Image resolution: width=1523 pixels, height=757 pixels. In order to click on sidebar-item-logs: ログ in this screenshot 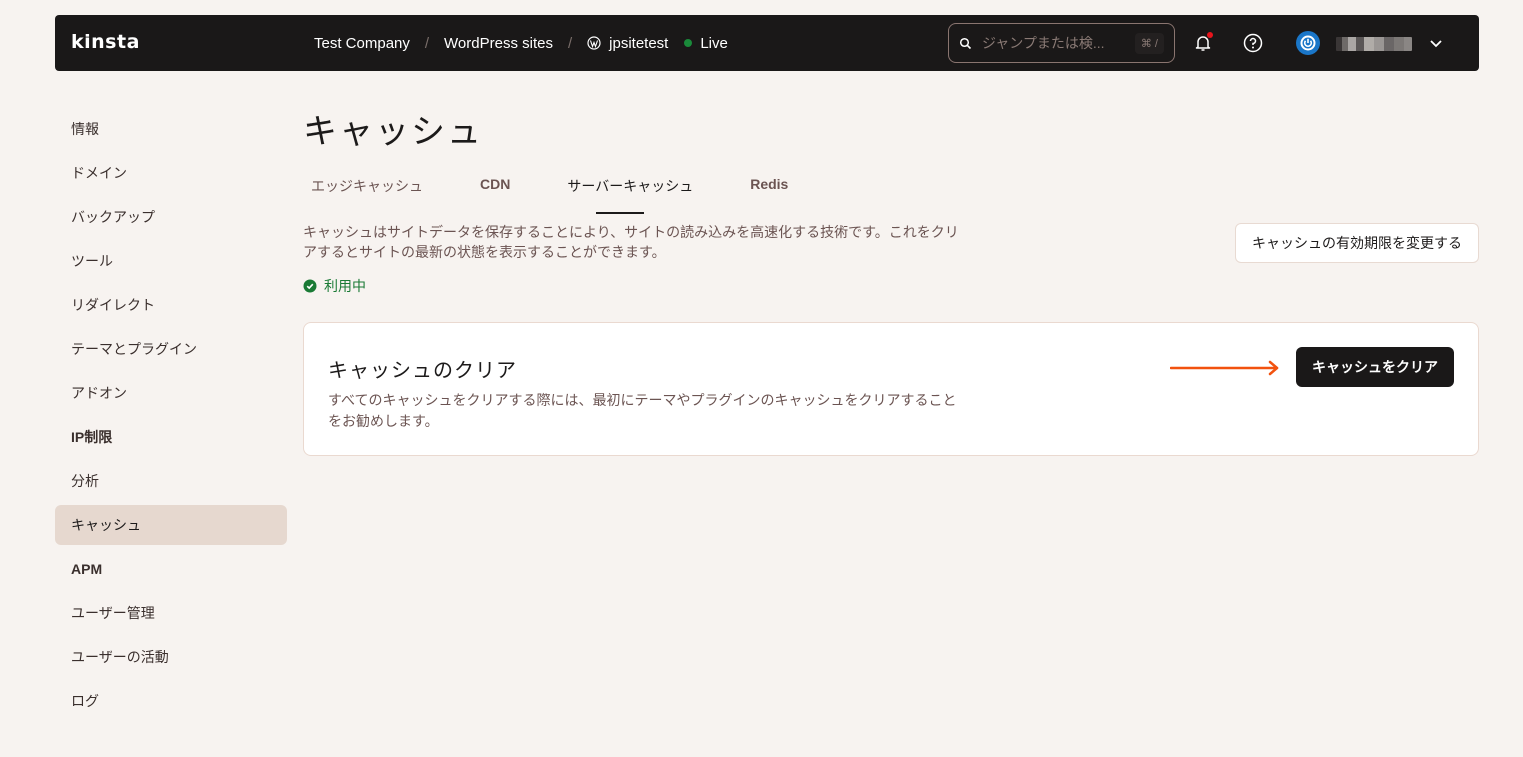, I will do `click(171, 701)`.